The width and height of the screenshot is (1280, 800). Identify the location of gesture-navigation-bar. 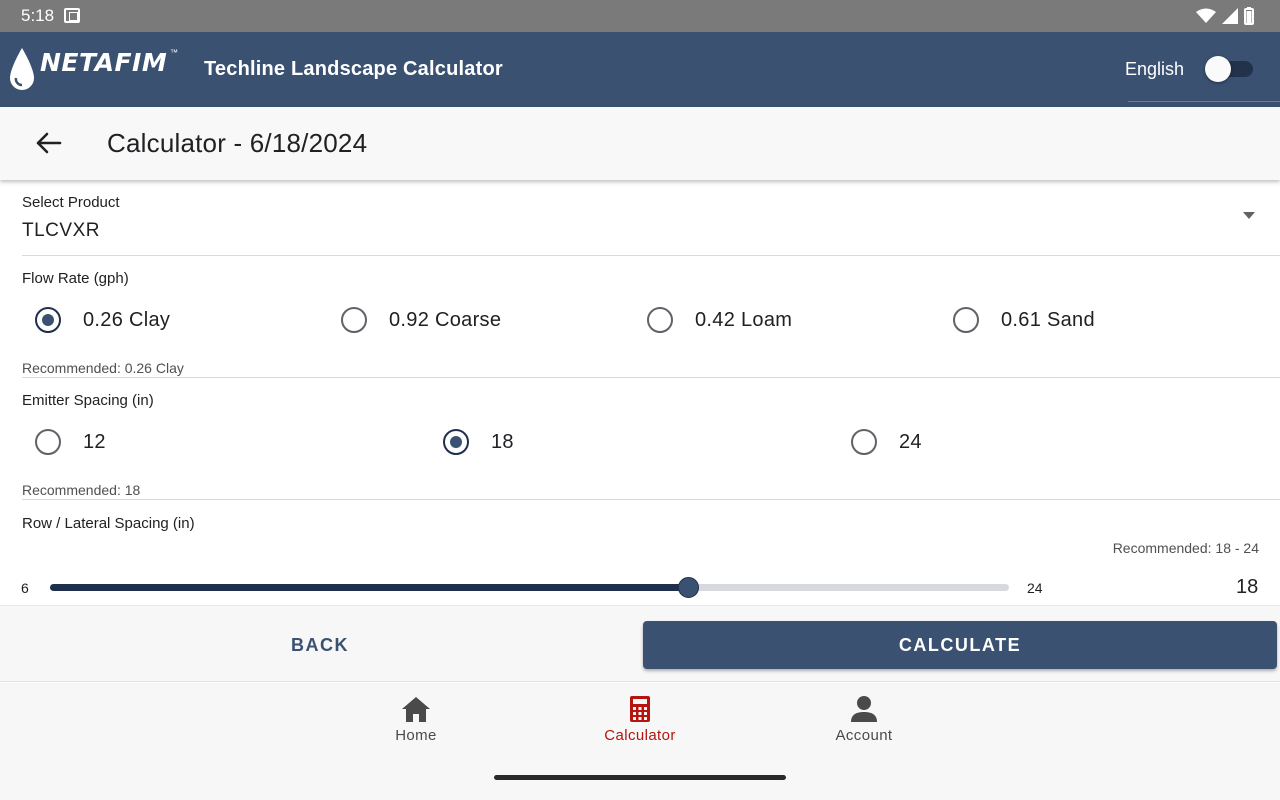
(640, 777).